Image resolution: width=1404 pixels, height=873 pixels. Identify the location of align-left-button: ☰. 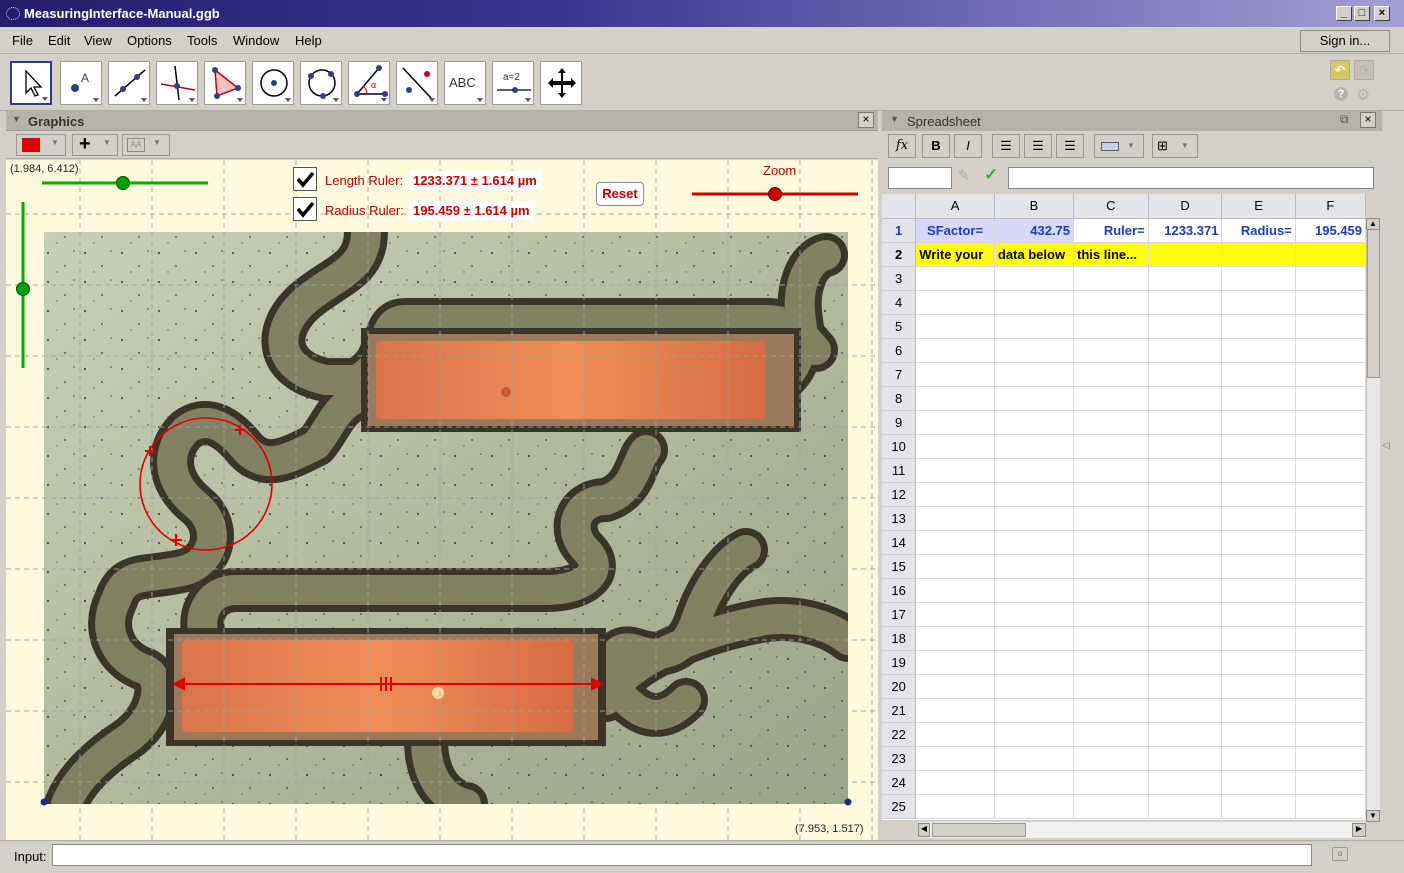
(1006, 146).